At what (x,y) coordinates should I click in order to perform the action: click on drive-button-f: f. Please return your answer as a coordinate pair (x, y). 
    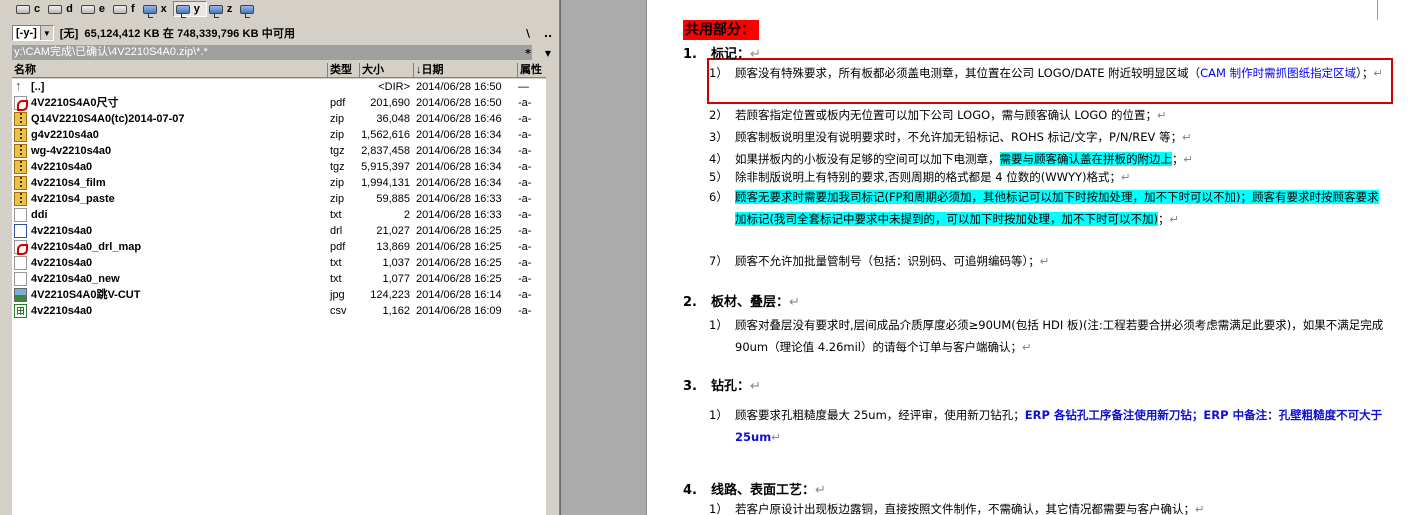
    Looking at the image, I should click on (126, 9).